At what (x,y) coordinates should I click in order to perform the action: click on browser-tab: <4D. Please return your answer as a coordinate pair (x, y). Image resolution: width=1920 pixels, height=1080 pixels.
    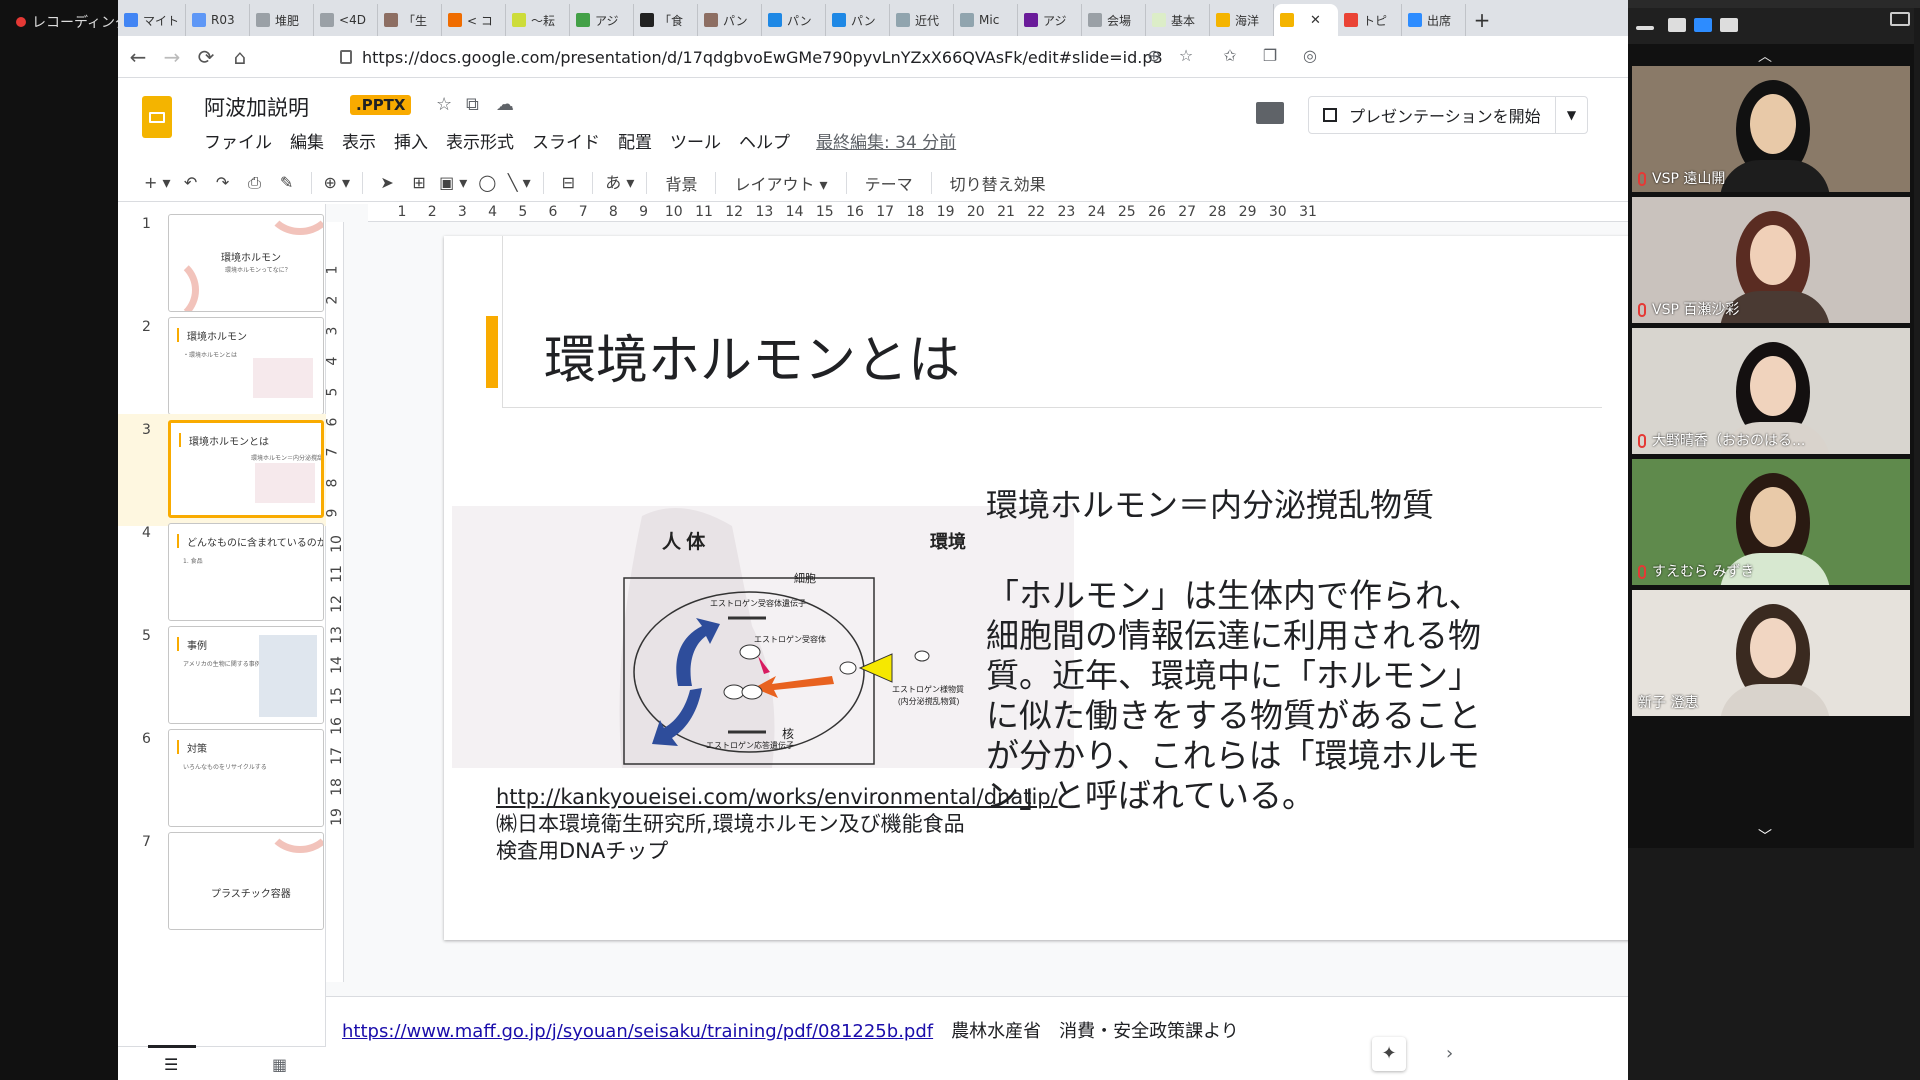
    Looking at the image, I should click on (346, 20).